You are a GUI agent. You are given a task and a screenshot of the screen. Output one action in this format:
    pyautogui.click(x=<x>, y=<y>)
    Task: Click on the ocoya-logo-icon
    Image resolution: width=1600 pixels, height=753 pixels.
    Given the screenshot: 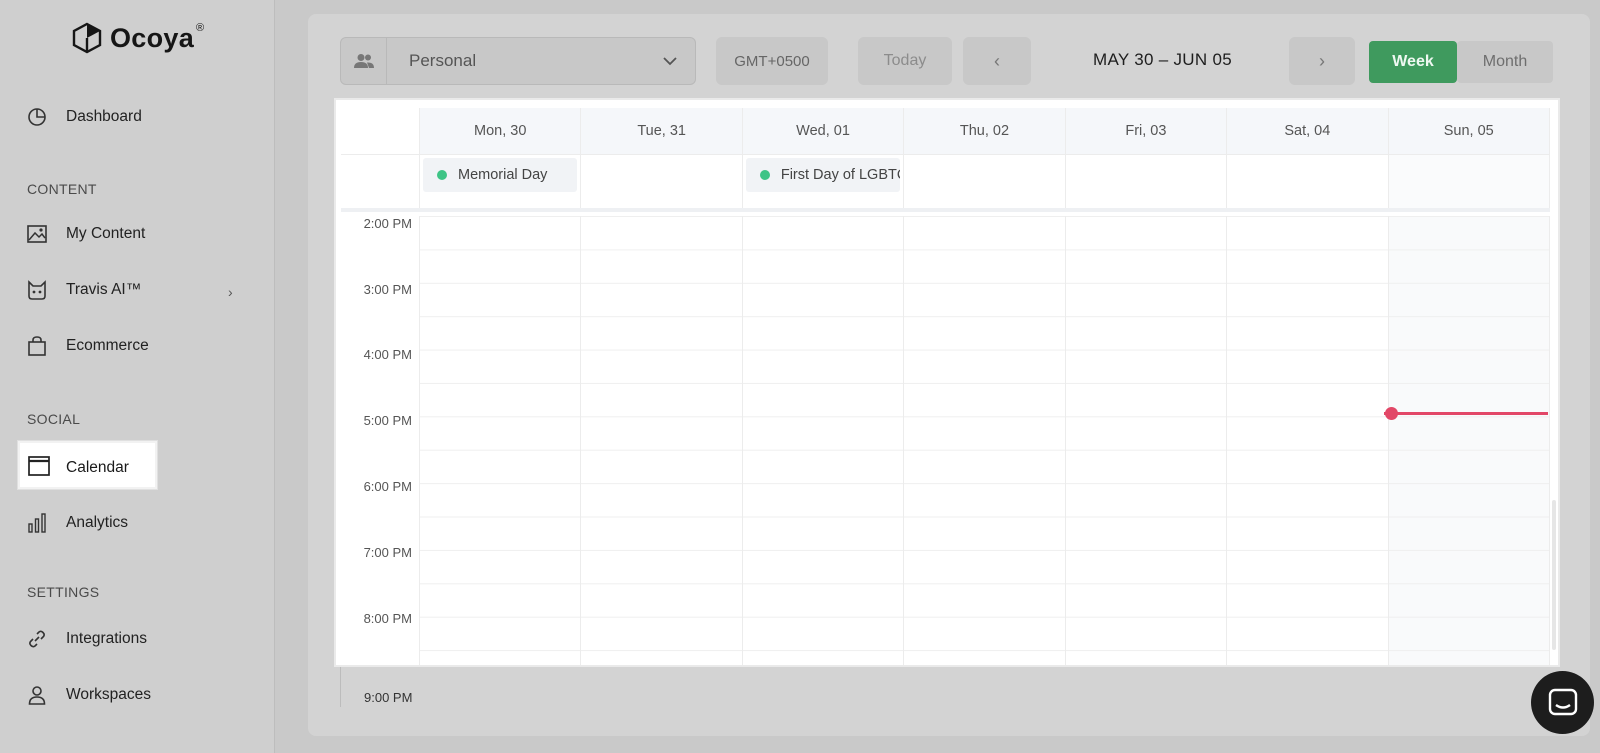 What is the action you would take?
    pyautogui.click(x=87, y=38)
    